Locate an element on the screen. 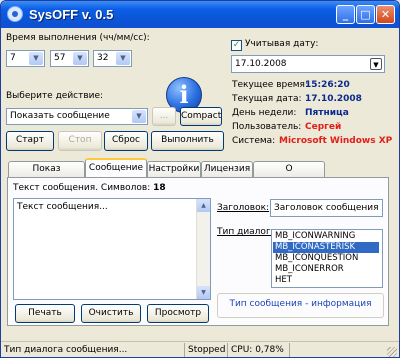 This screenshot has height=358, width=400. hours-select: 7 ▼ is located at coordinates (25, 58).